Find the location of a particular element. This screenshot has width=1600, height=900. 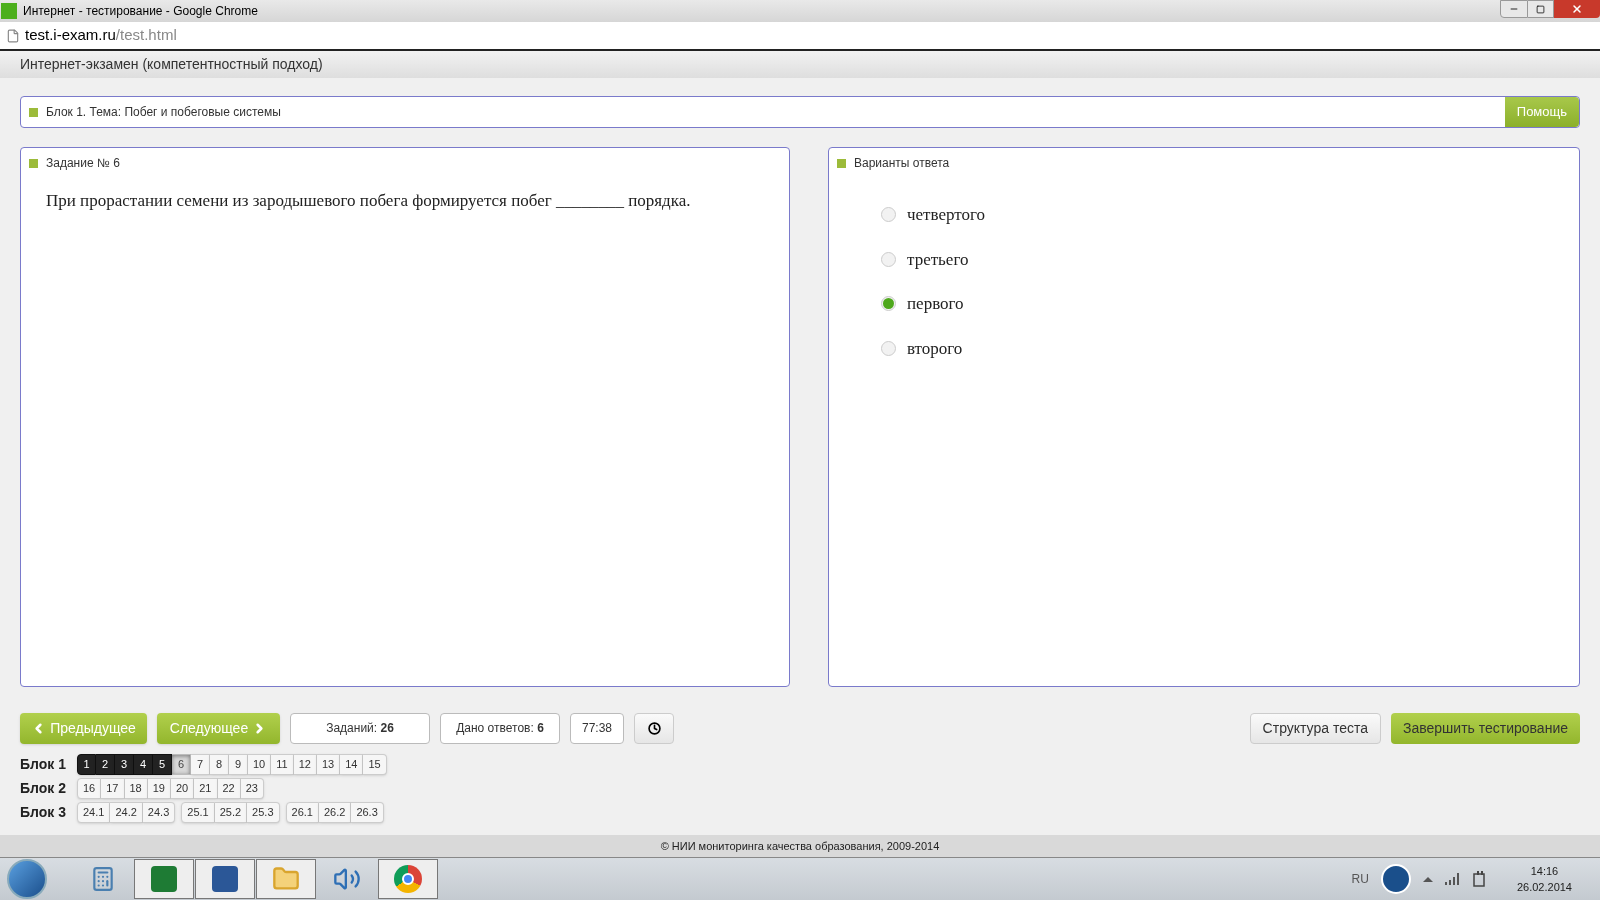

question-number-button: 6 is located at coordinates (181, 764).